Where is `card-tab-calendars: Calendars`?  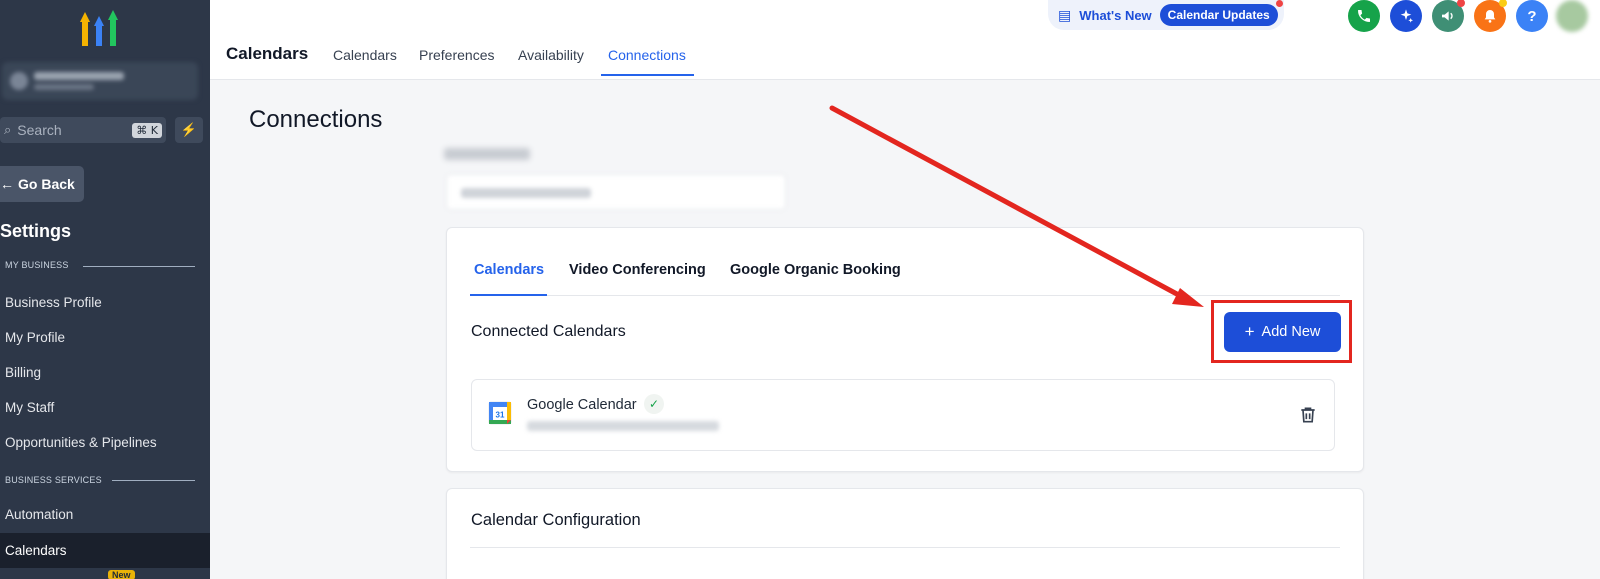
card-tab-calendars: Calendars is located at coordinates (509, 270).